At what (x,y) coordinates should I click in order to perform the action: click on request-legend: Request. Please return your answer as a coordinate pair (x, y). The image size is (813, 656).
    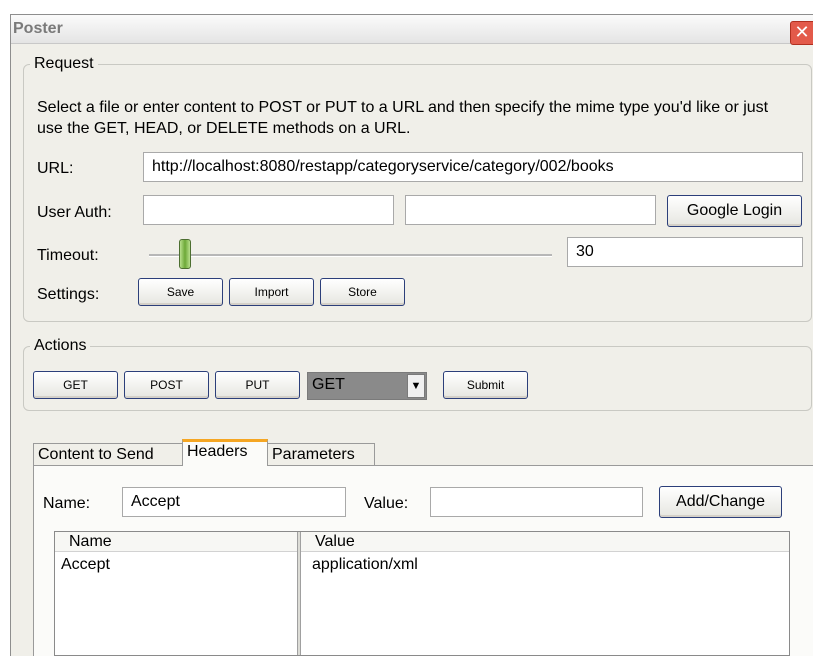
    Looking at the image, I should click on (64, 63).